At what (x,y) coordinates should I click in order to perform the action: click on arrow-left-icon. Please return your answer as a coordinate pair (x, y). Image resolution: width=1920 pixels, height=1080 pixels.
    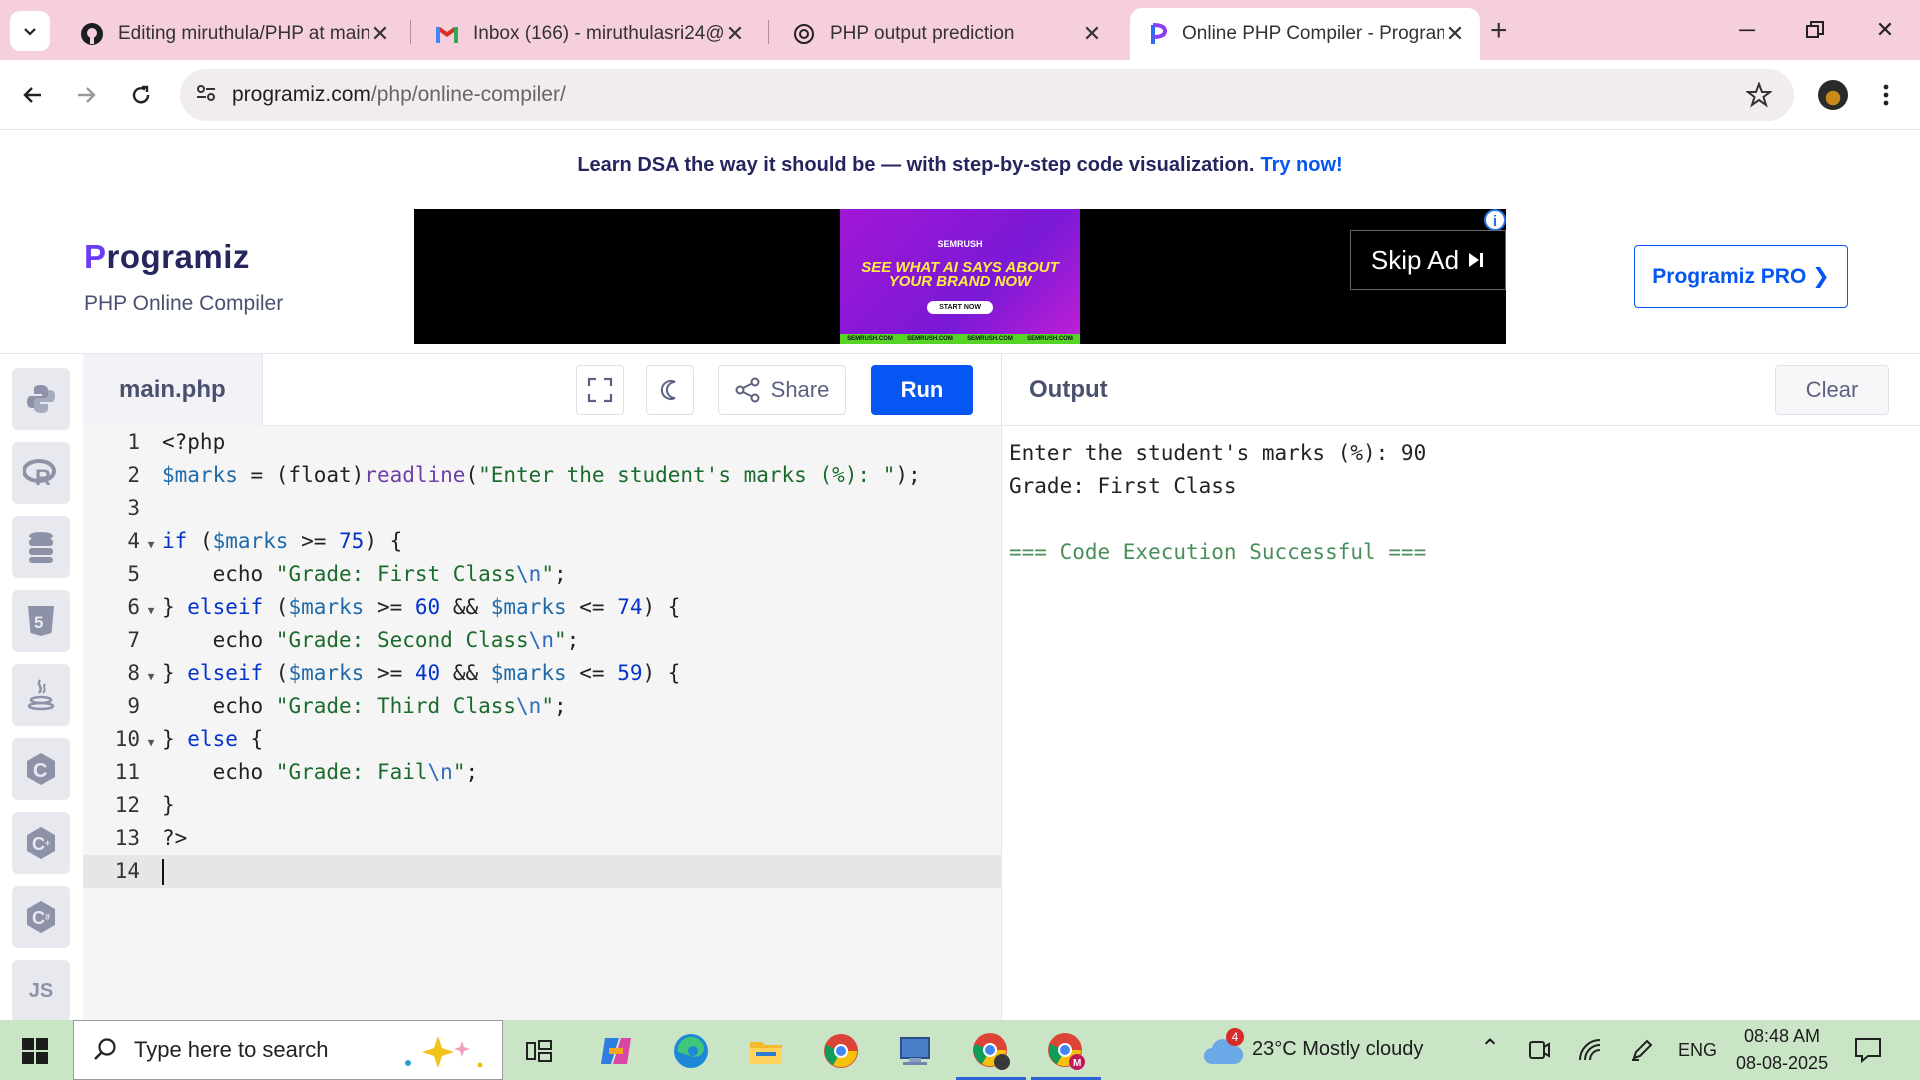
    Looking at the image, I should click on (32, 95).